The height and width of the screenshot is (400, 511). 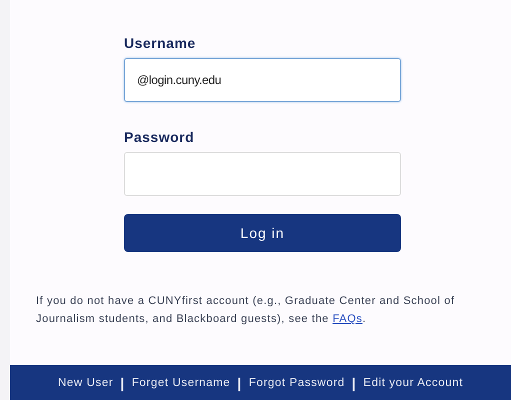 I want to click on footer-link: New User, so click(x=86, y=382).